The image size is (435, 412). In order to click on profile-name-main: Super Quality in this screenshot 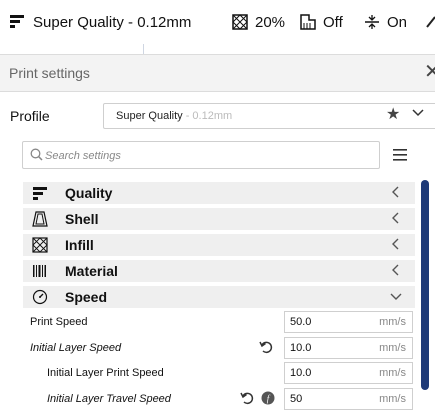, I will do `click(149, 116)`.